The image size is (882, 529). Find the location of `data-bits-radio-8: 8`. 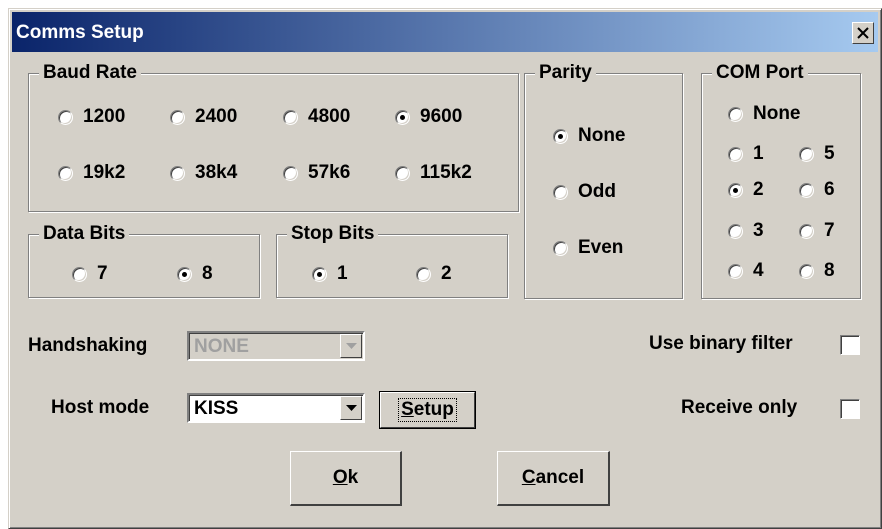

data-bits-radio-8: 8 is located at coordinates (195, 274).